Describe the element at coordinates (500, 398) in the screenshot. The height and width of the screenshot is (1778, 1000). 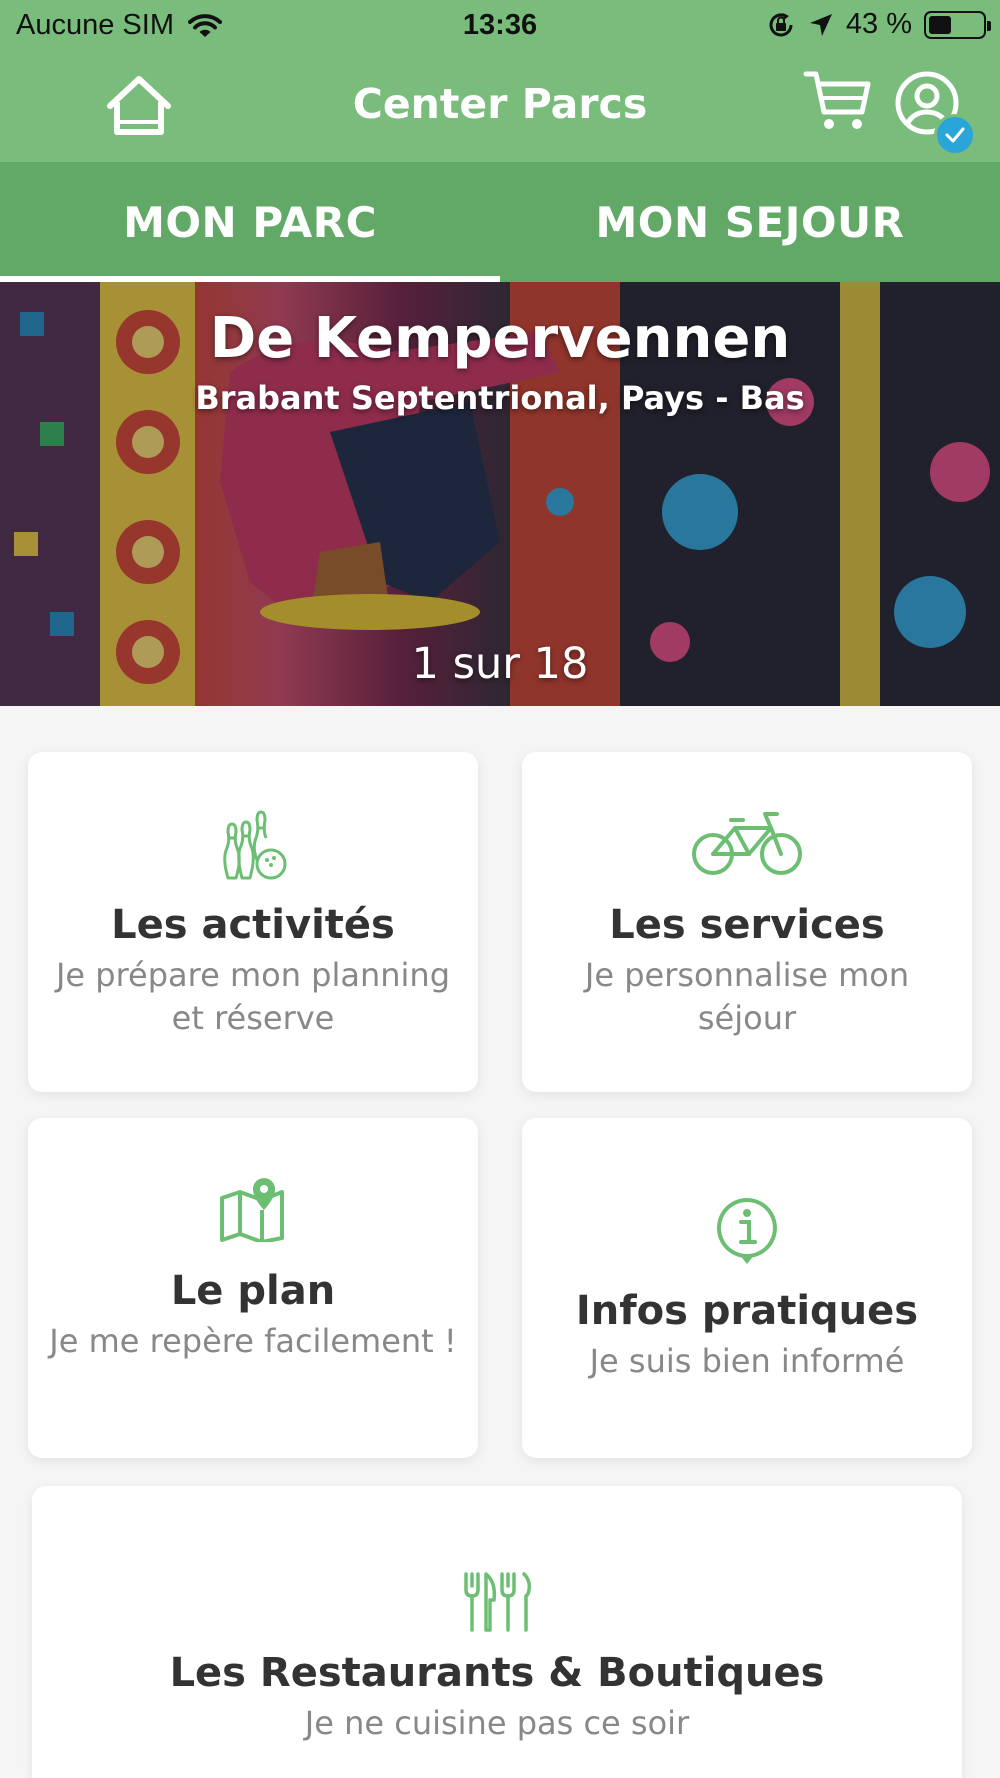
I see `park-location: Brabant Septentrional, Pays - Bas` at that location.